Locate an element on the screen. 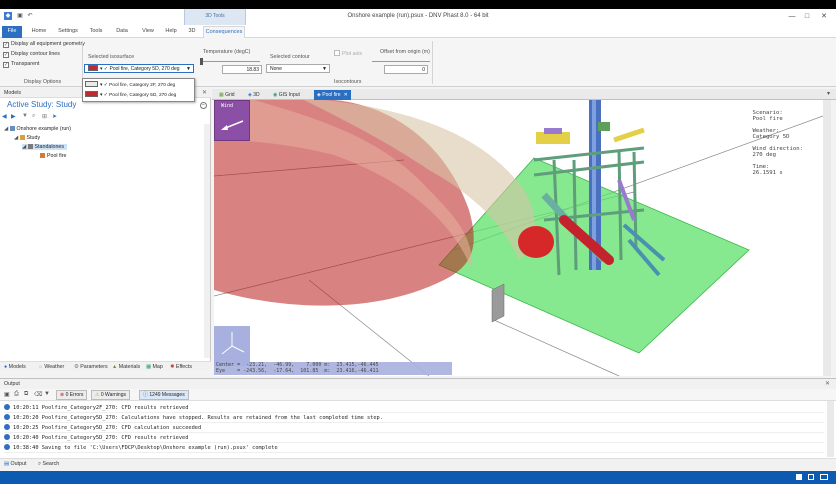 The height and width of the screenshot is (484, 836). tree-toolbar: ◀ ▶ ▼ ⌕ ⊞ ➤ is located at coordinates (104, 117).